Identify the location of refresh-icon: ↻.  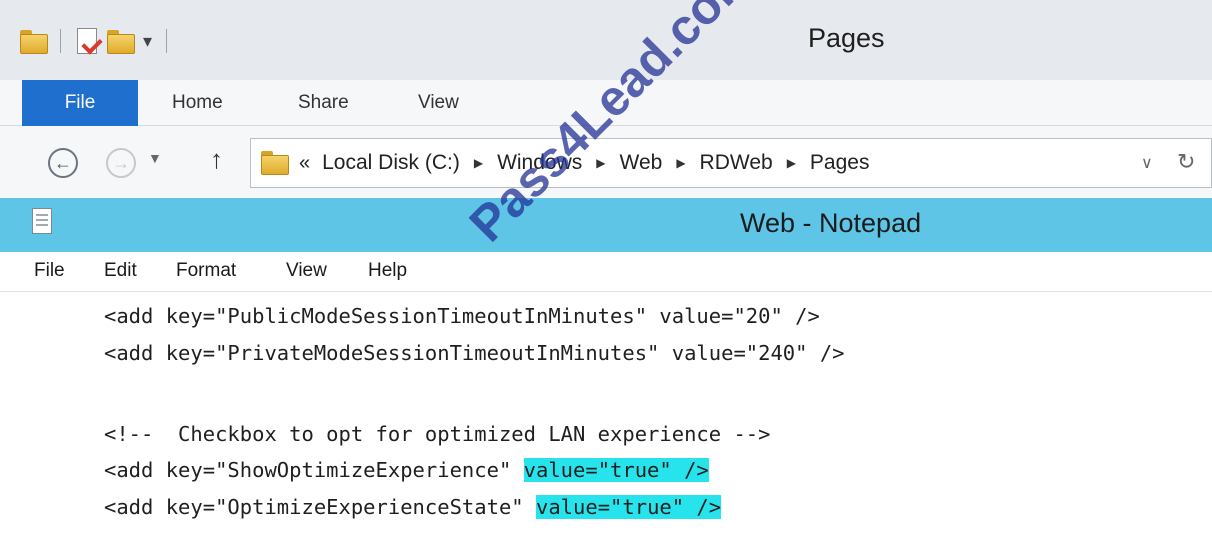
(1186, 162).